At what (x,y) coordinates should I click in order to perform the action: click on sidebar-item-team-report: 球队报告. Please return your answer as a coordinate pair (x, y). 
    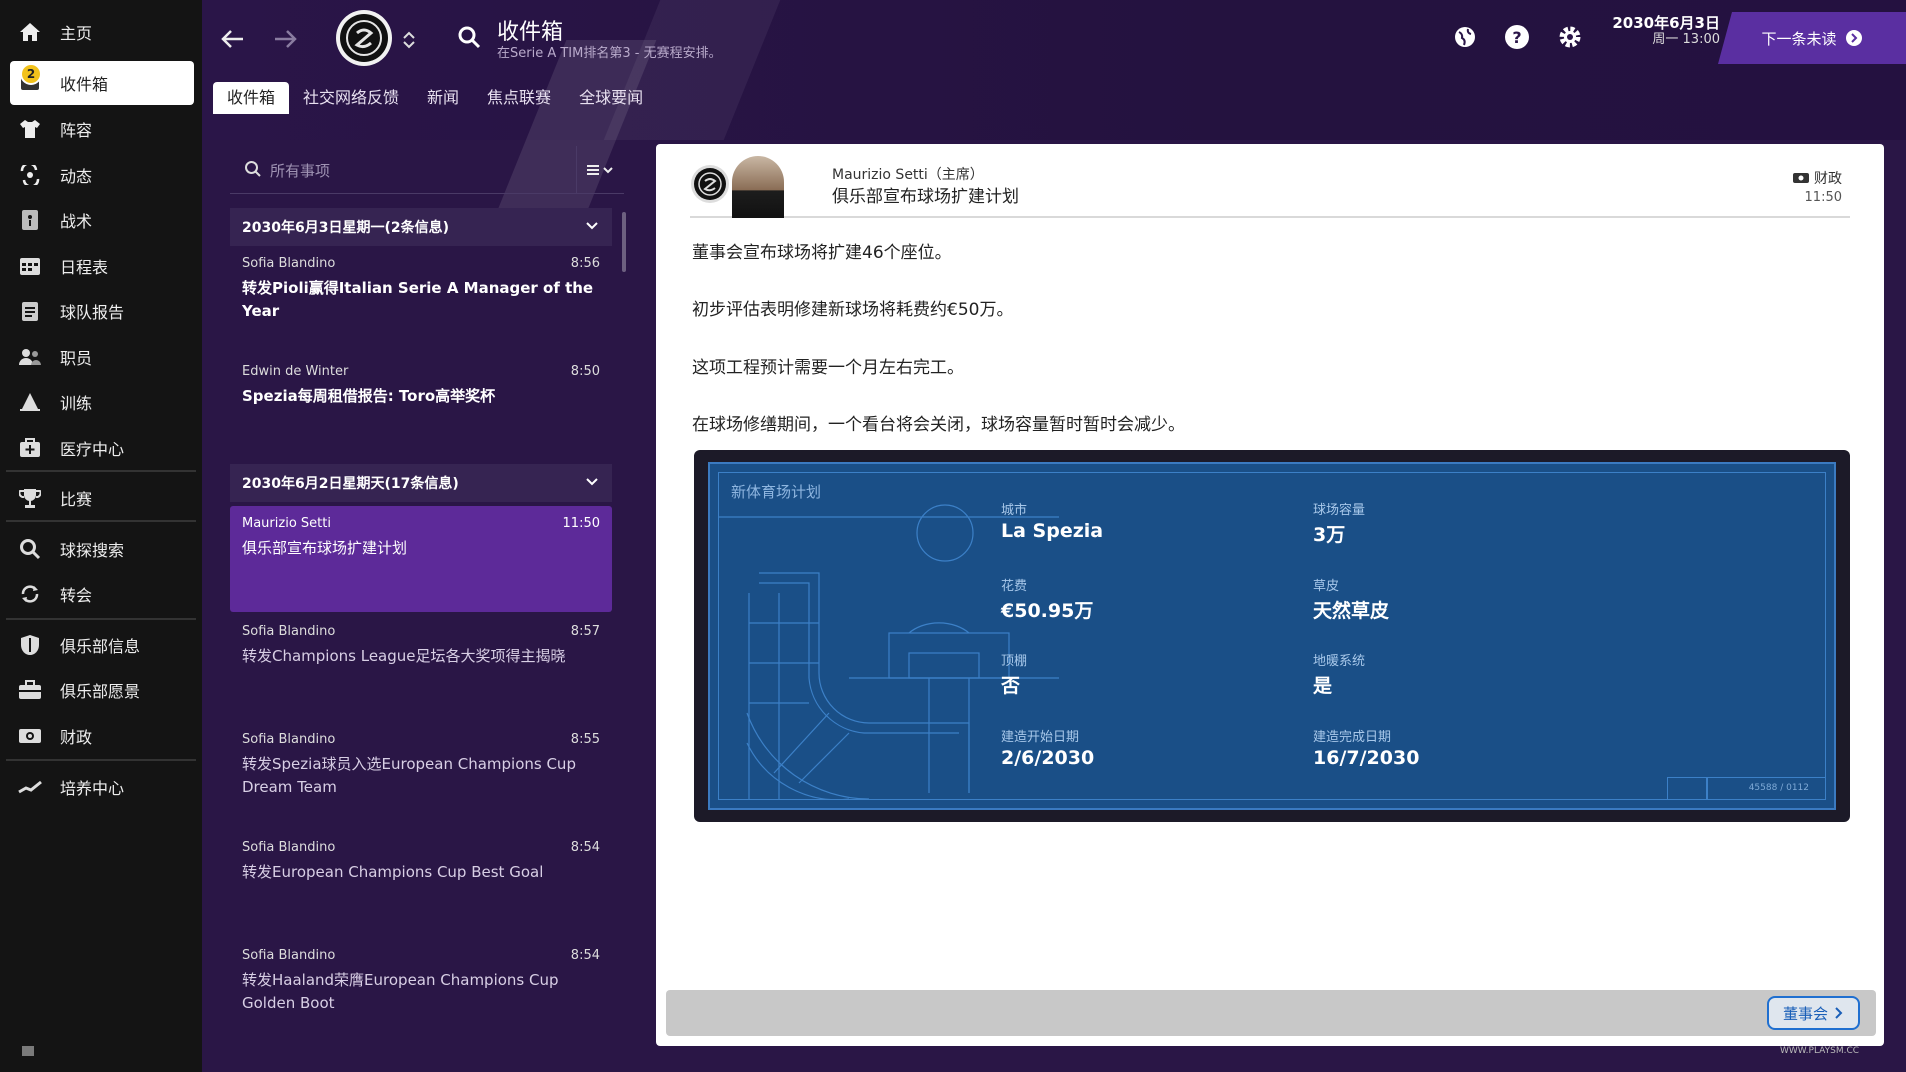
    Looking at the image, I should click on (102, 311).